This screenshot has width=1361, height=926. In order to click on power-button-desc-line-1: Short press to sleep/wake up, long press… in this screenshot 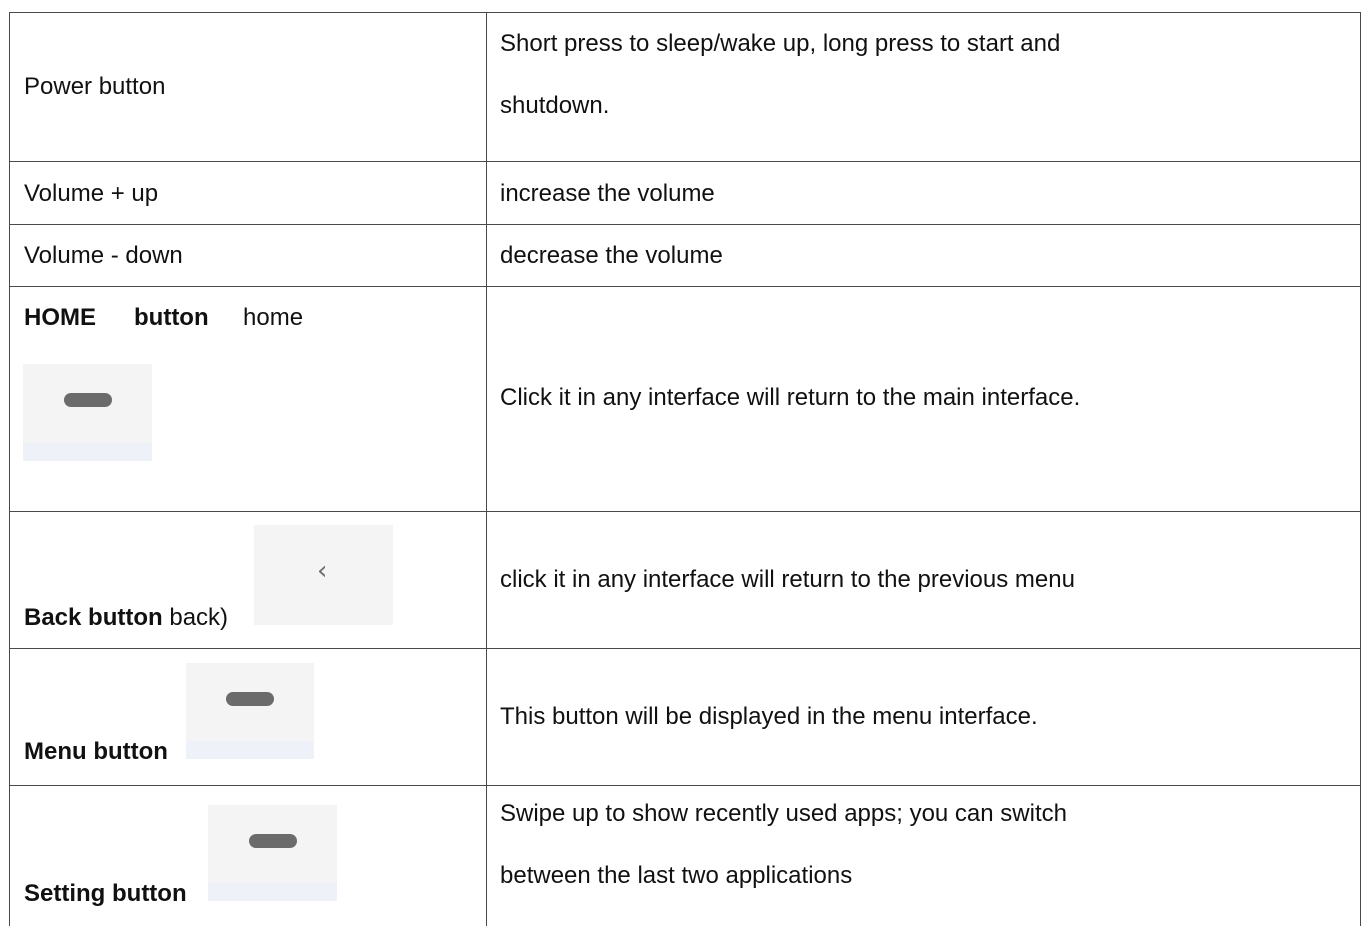, I will do `click(780, 43)`.